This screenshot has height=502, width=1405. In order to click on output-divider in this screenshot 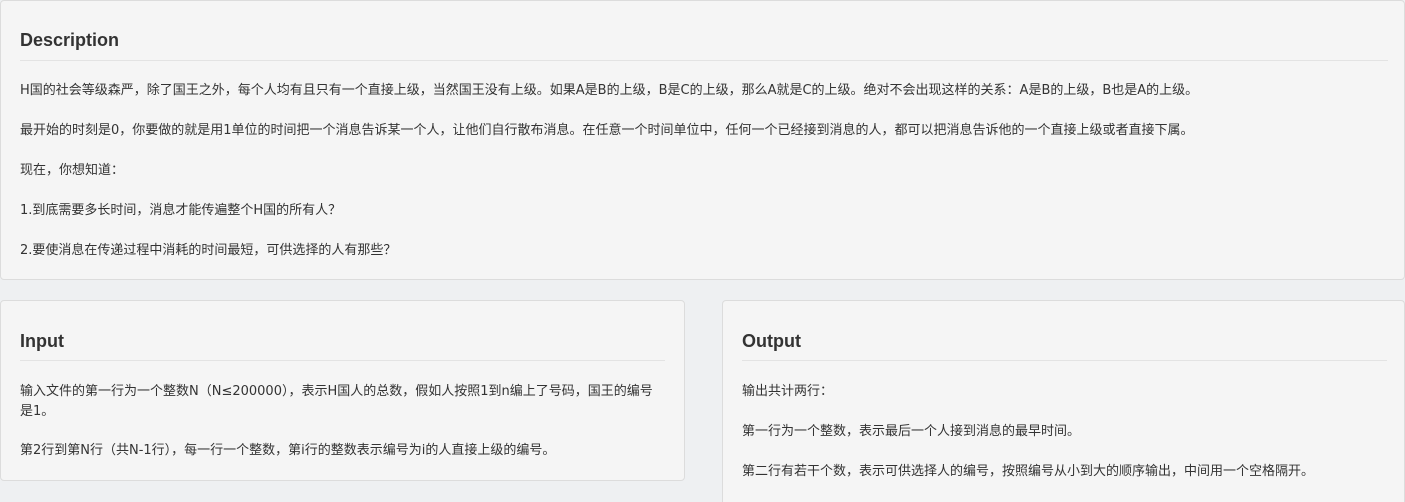, I will do `click(1064, 360)`.